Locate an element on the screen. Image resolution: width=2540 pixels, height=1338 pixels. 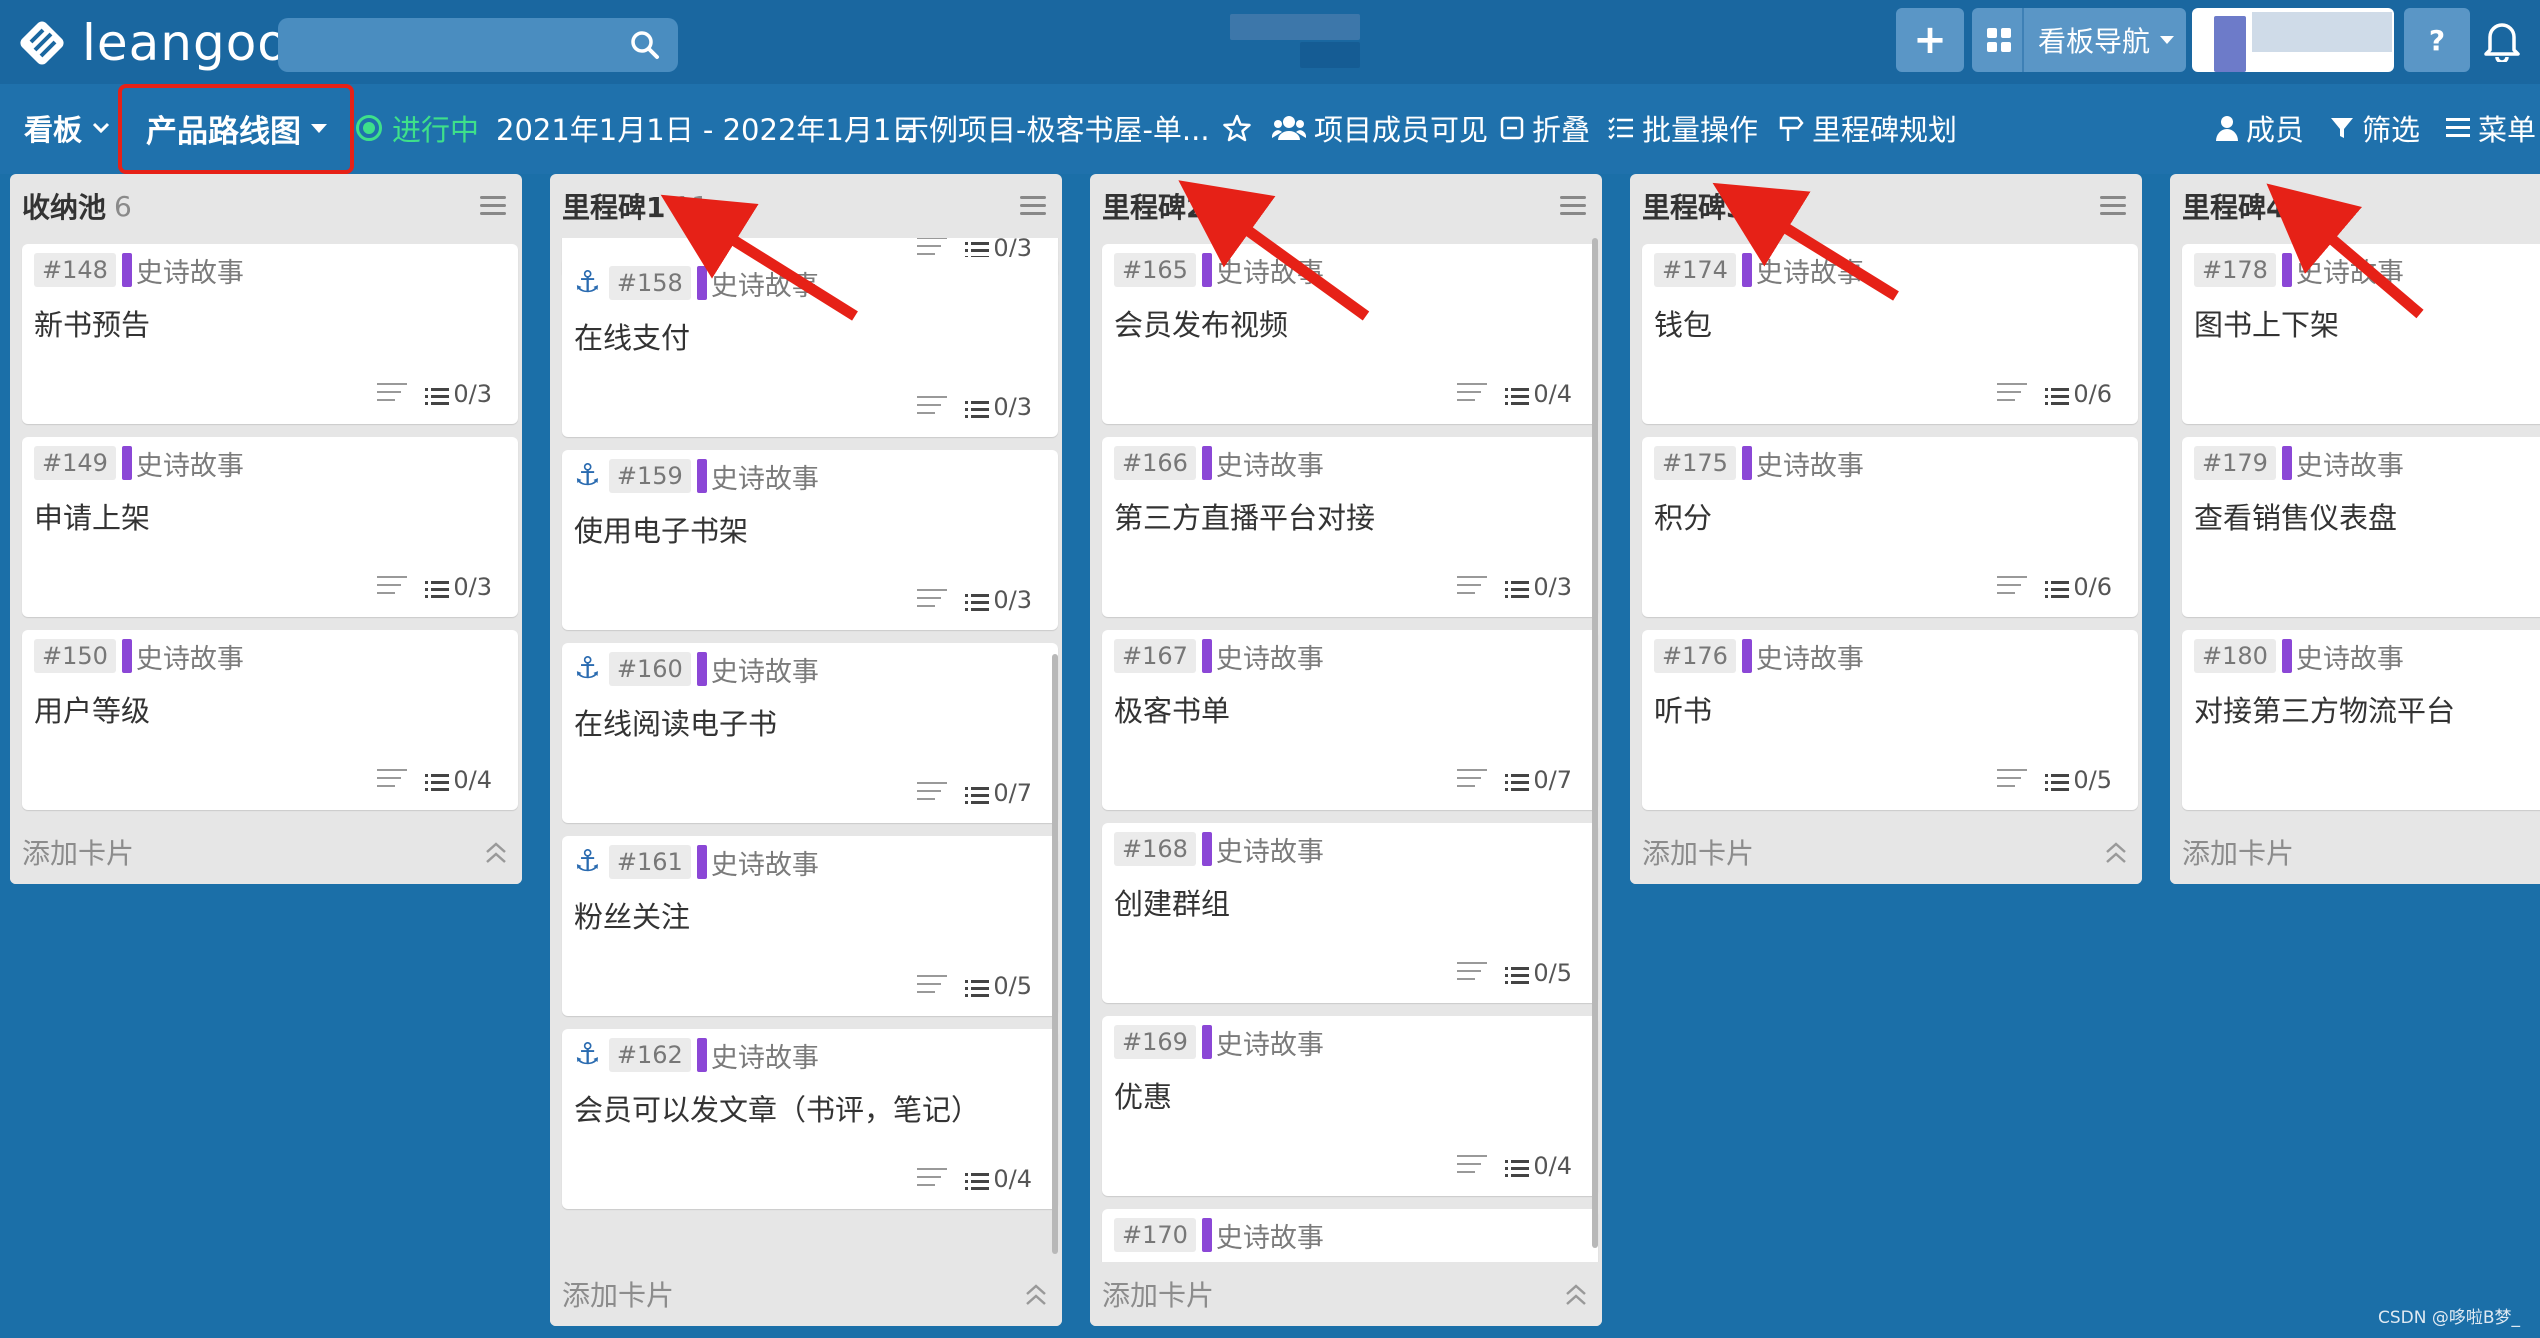
card: ⚓ #158 史诗故事 在线支付 0/3 is located at coordinates (810, 347).